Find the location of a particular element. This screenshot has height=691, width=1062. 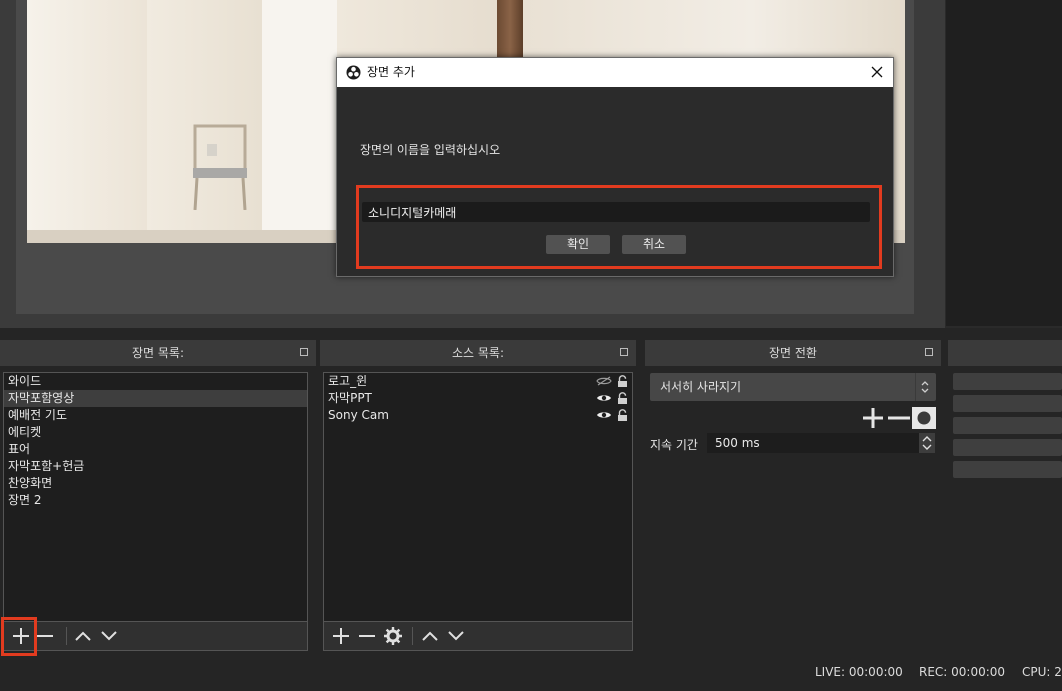

transition-select: 서서히 사라지기 is located at coordinates (793, 387).